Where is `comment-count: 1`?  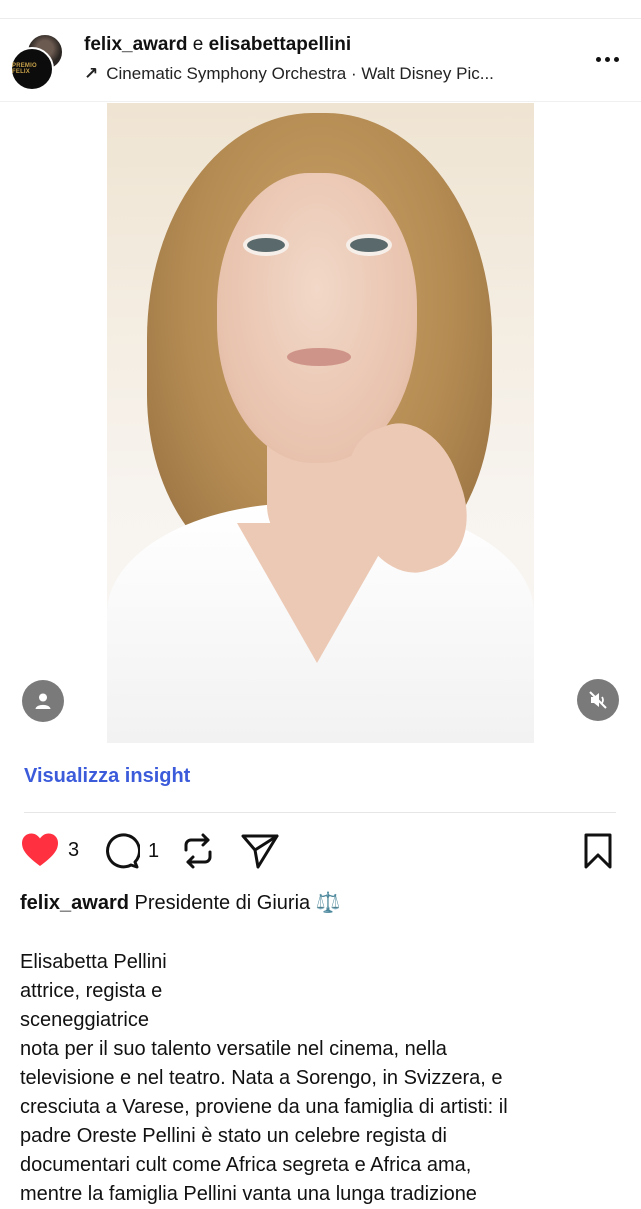
comment-count: 1 is located at coordinates (154, 850).